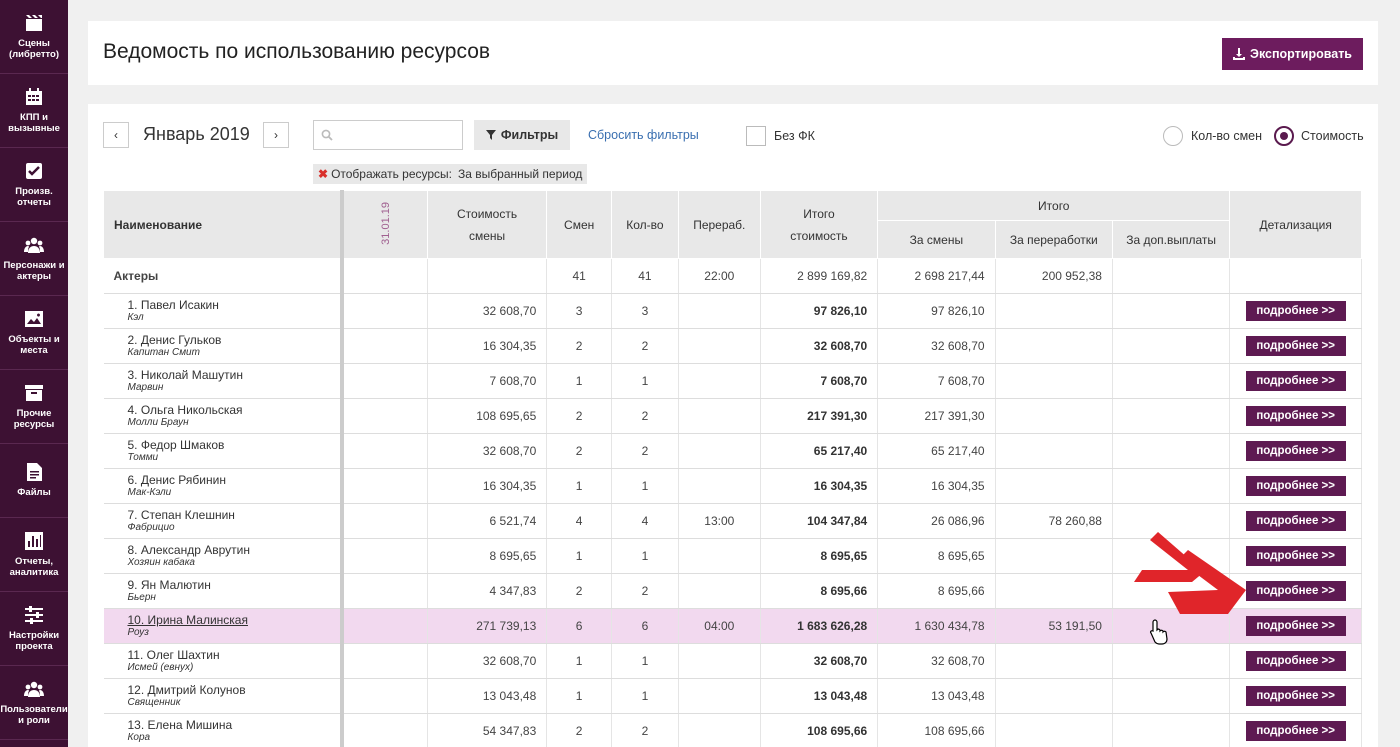 Image resolution: width=1400 pixels, height=747 pixels. Describe the element at coordinates (579, 276) in the screenshot. I see `group-shifts: 41` at that location.